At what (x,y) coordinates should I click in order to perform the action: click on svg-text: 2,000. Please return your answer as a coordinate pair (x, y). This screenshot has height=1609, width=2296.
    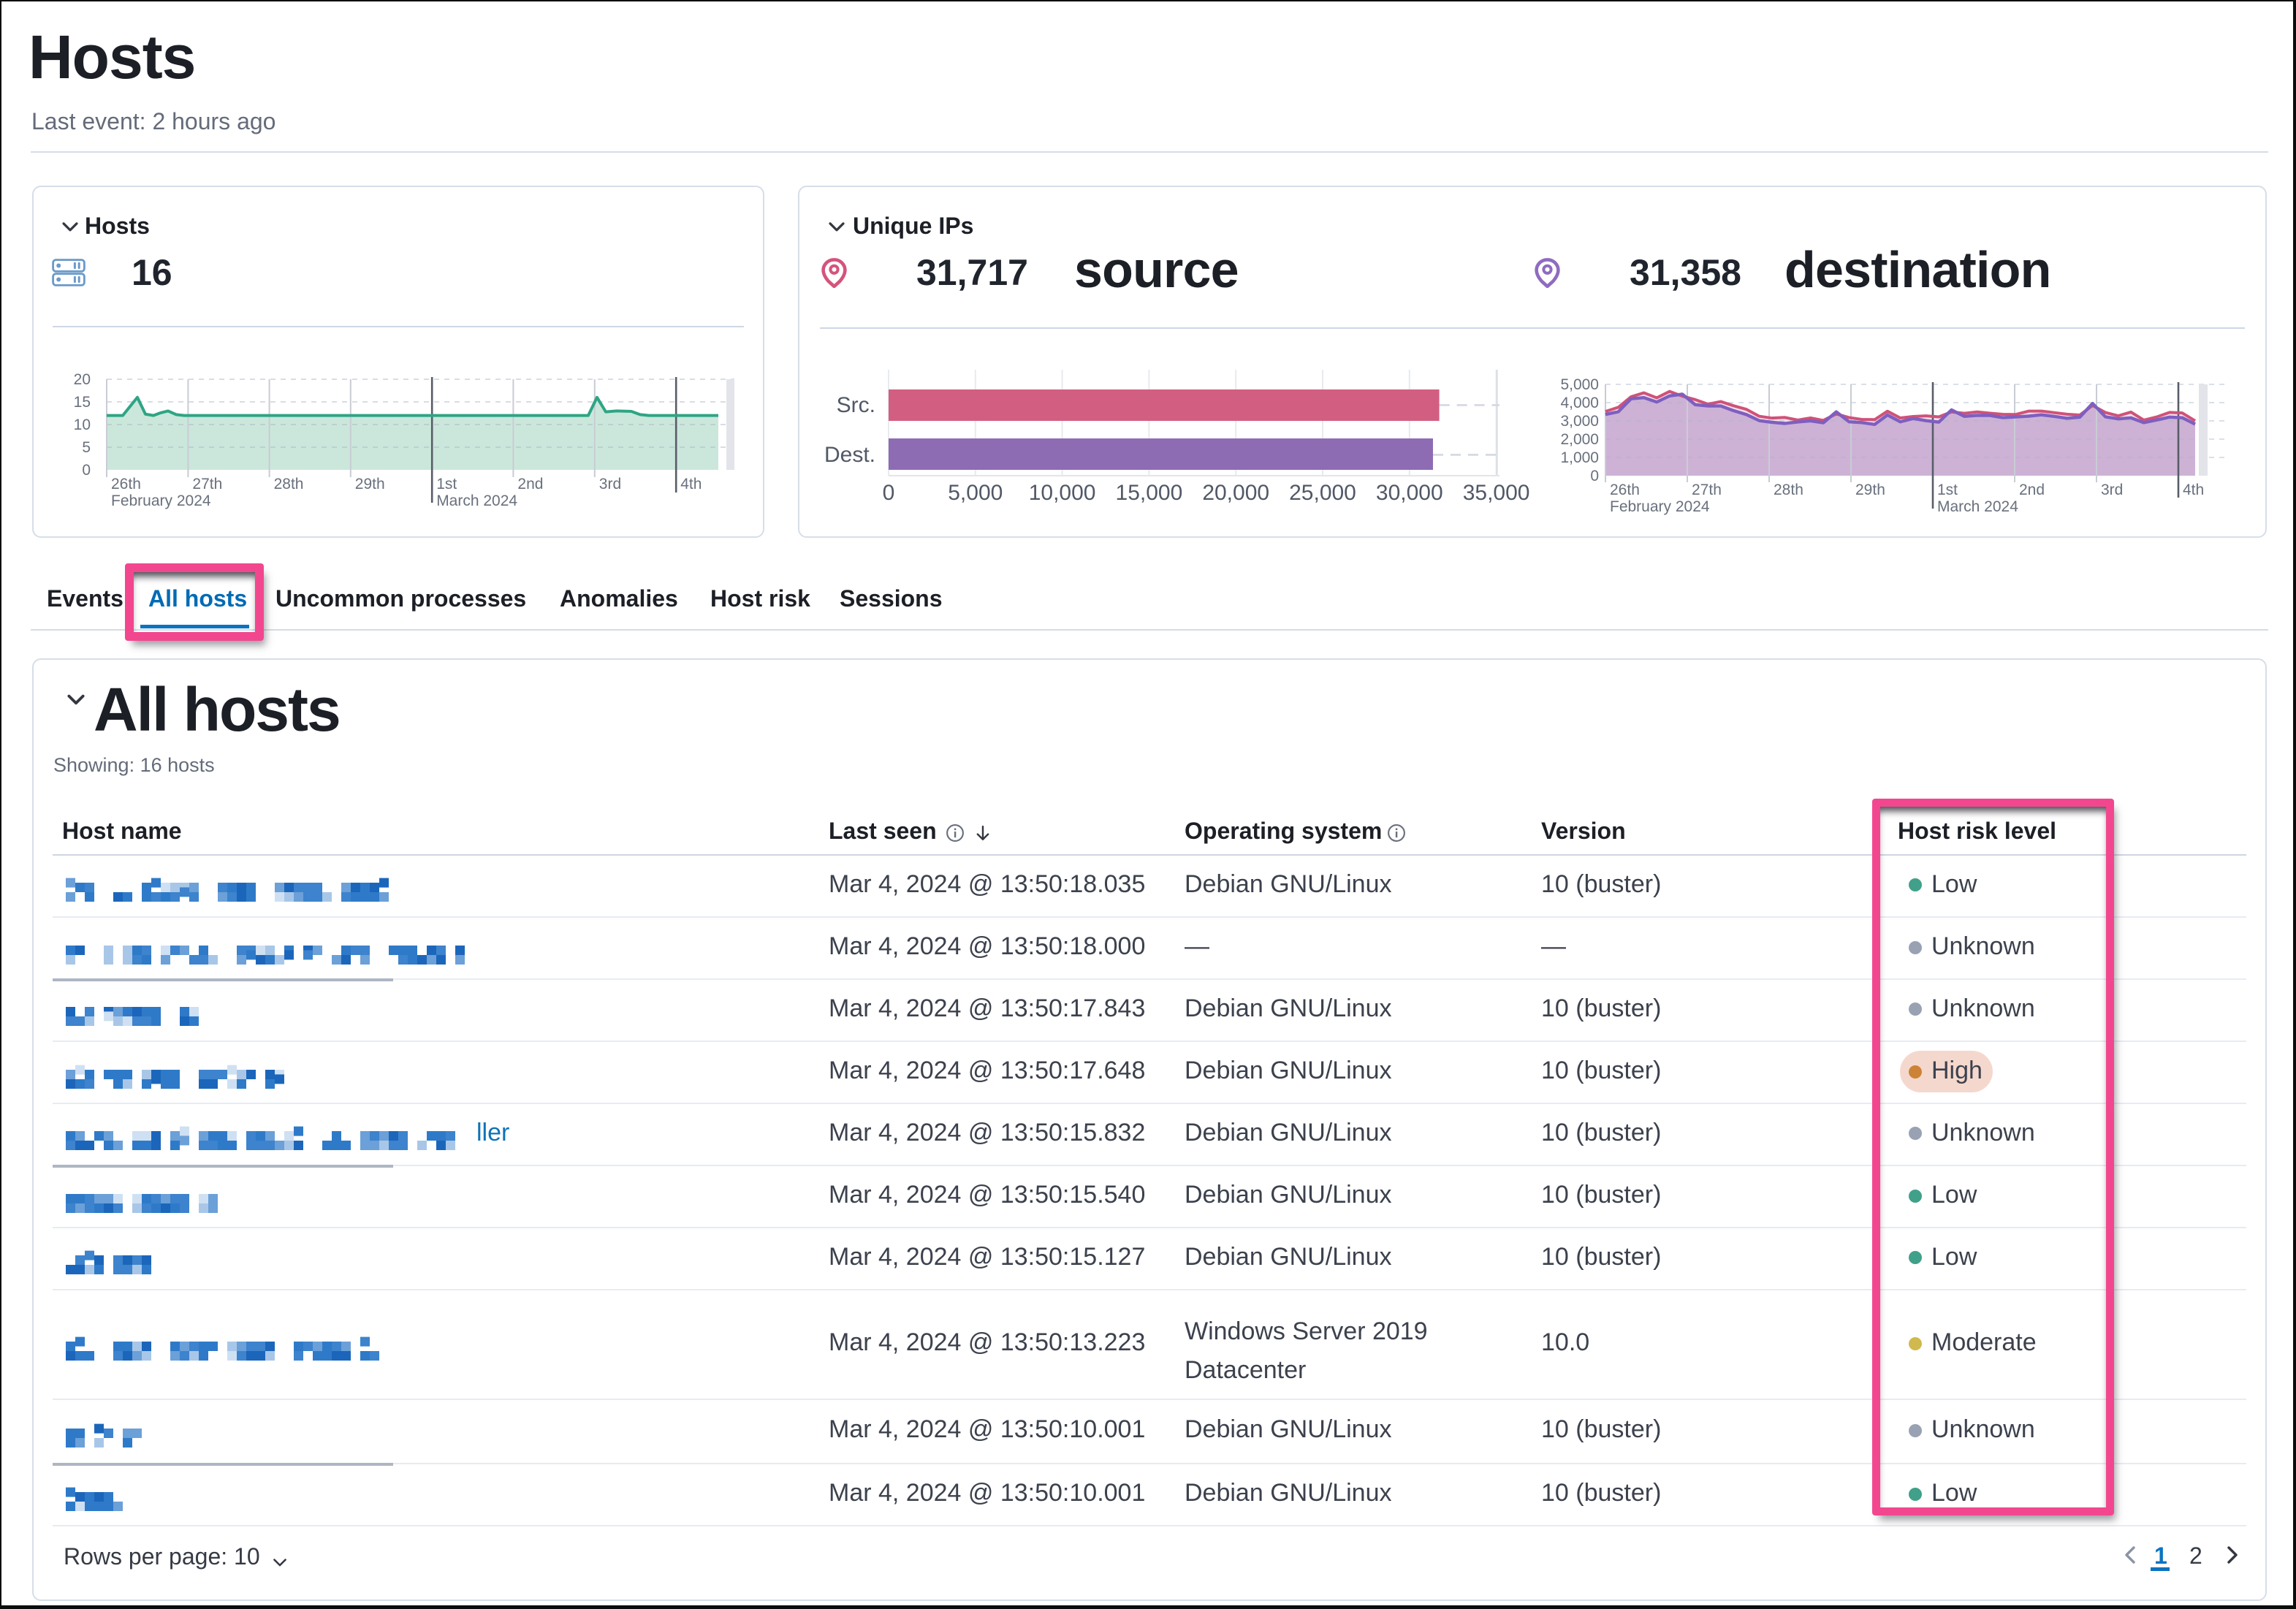
    Looking at the image, I should click on (1579, 439).